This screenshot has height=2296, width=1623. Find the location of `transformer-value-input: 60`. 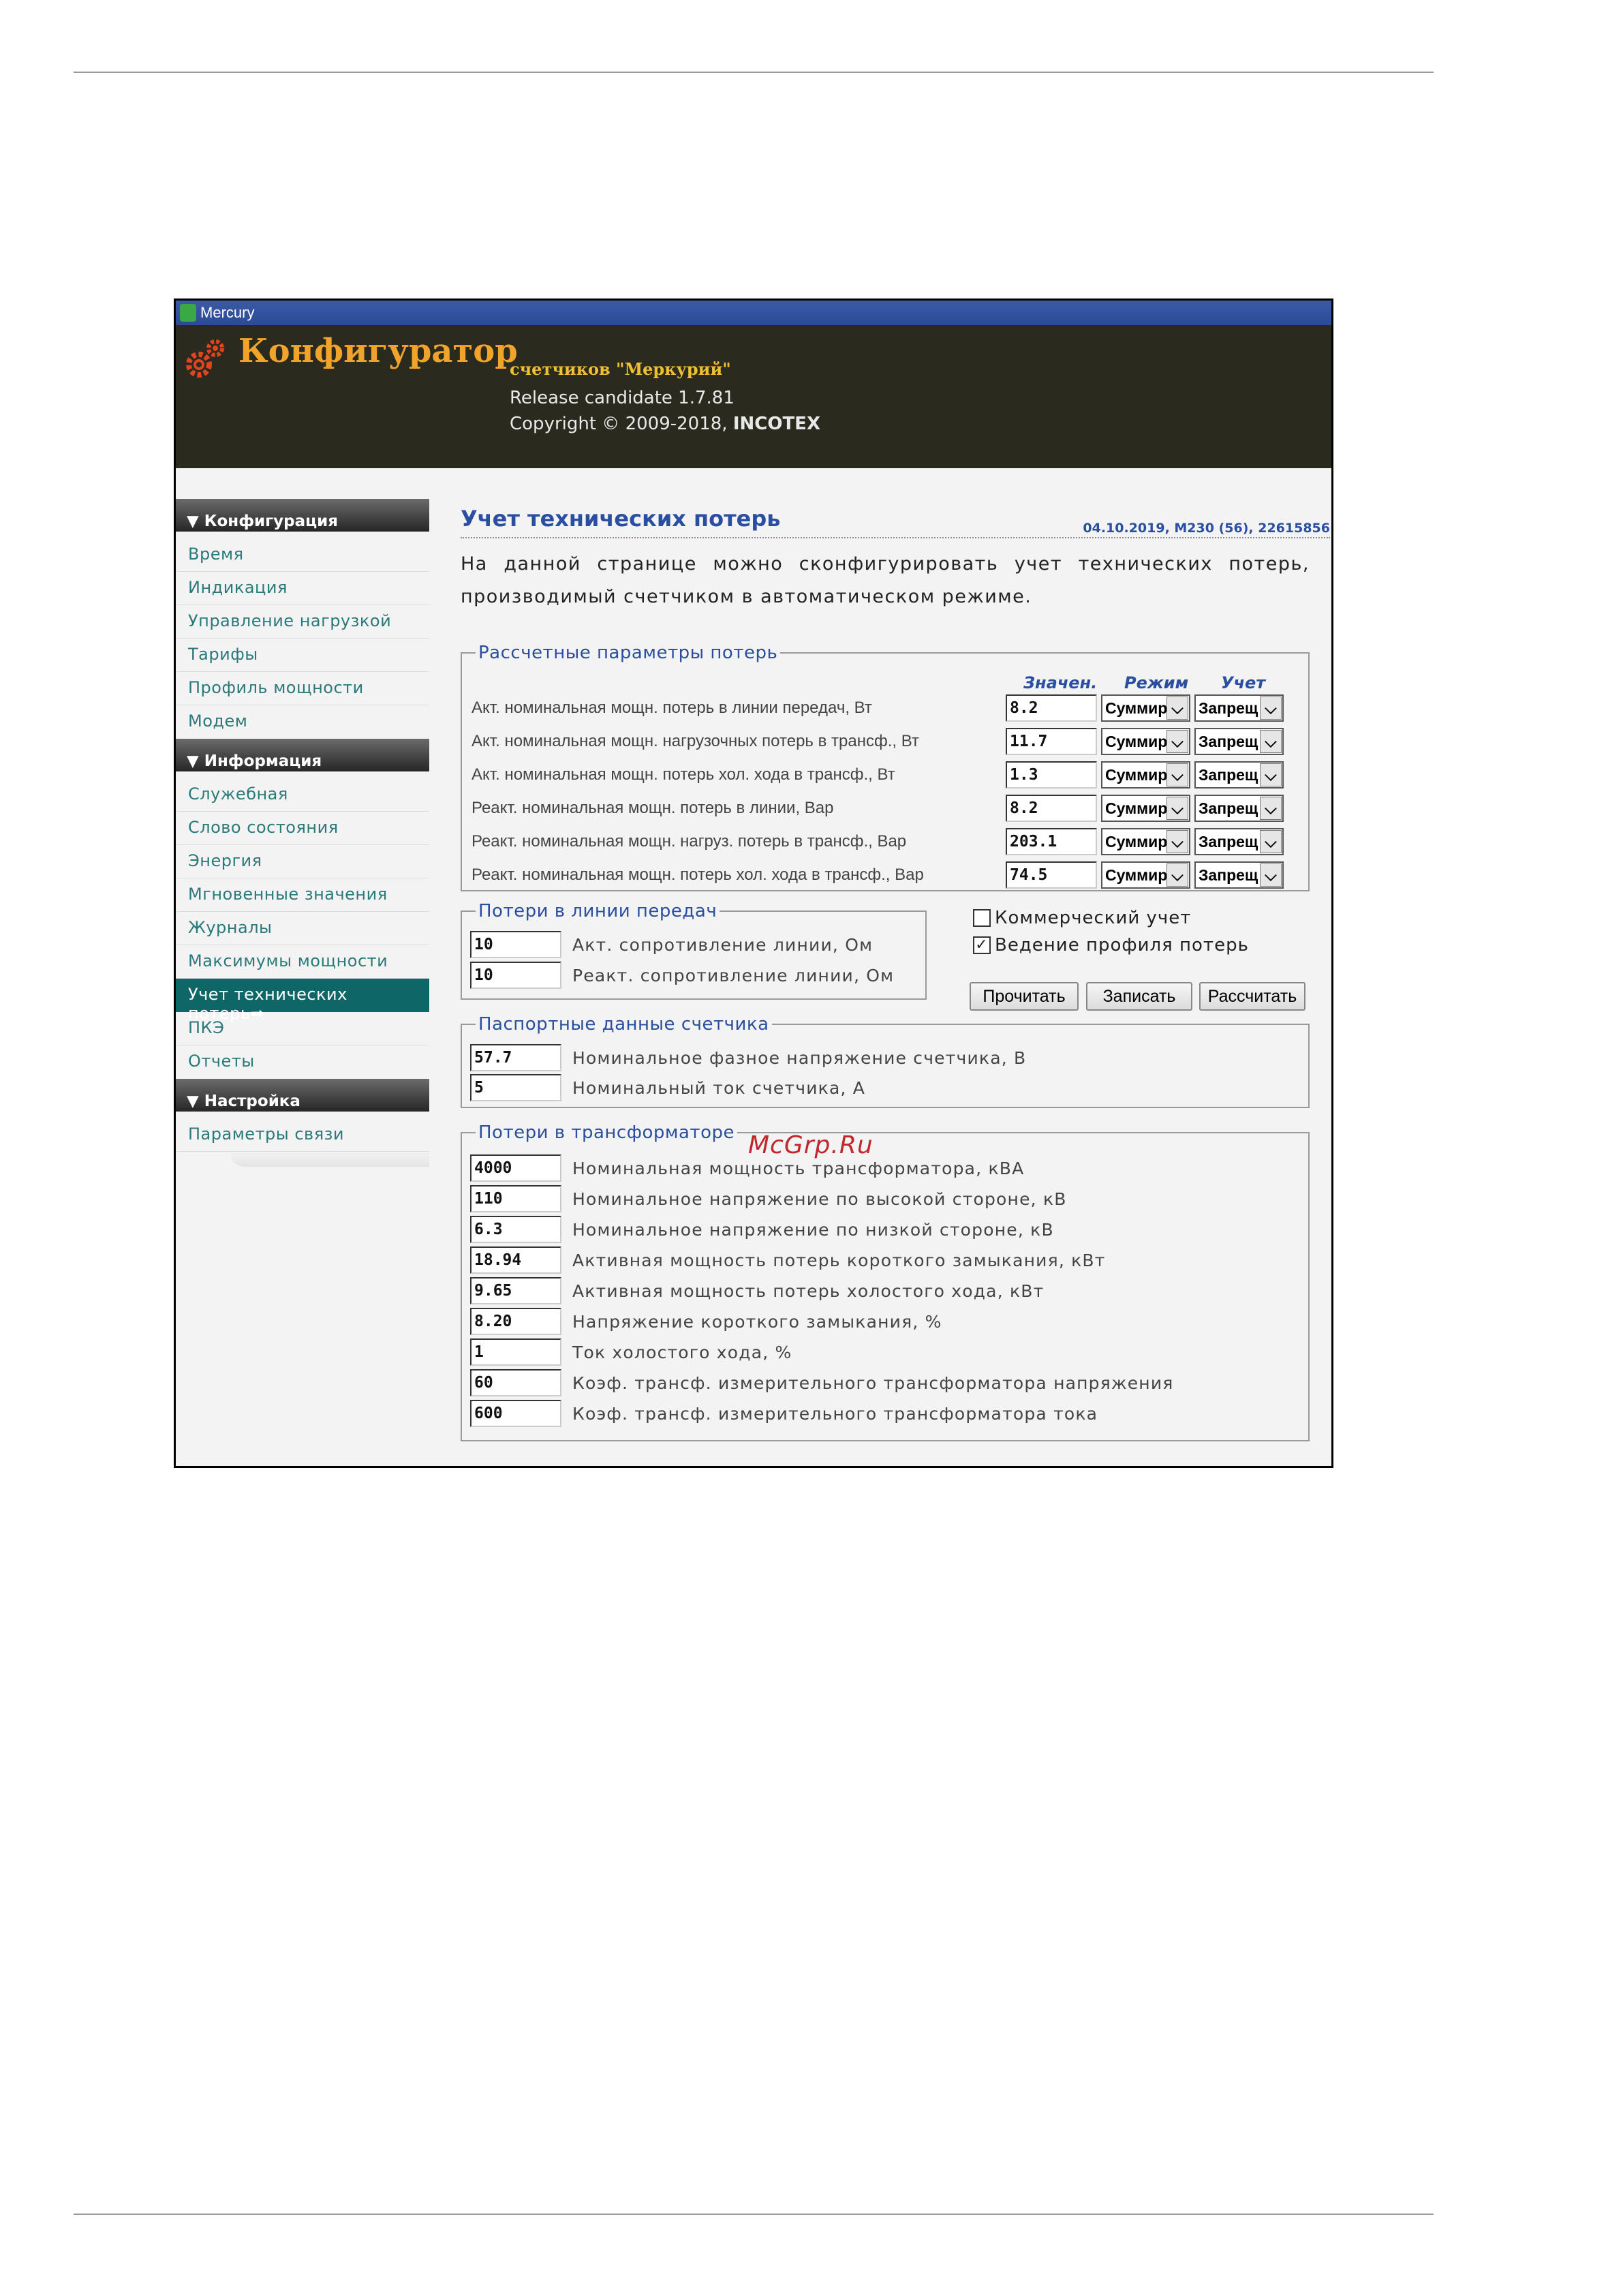

transformer-value-input: 60 is located at coordinates (515, 1383).